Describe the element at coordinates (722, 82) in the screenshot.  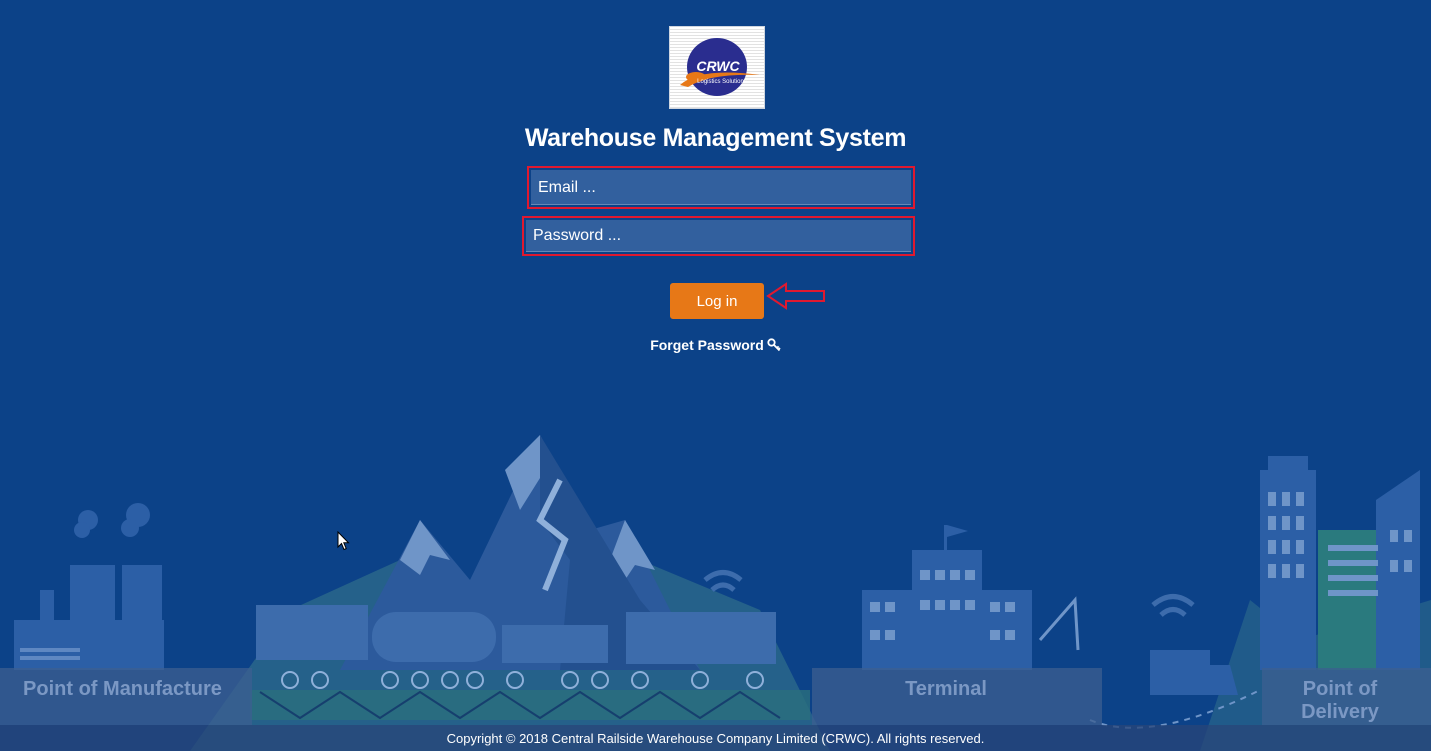
I see `logo-tagline-text: Logistics Solutions` at that location.